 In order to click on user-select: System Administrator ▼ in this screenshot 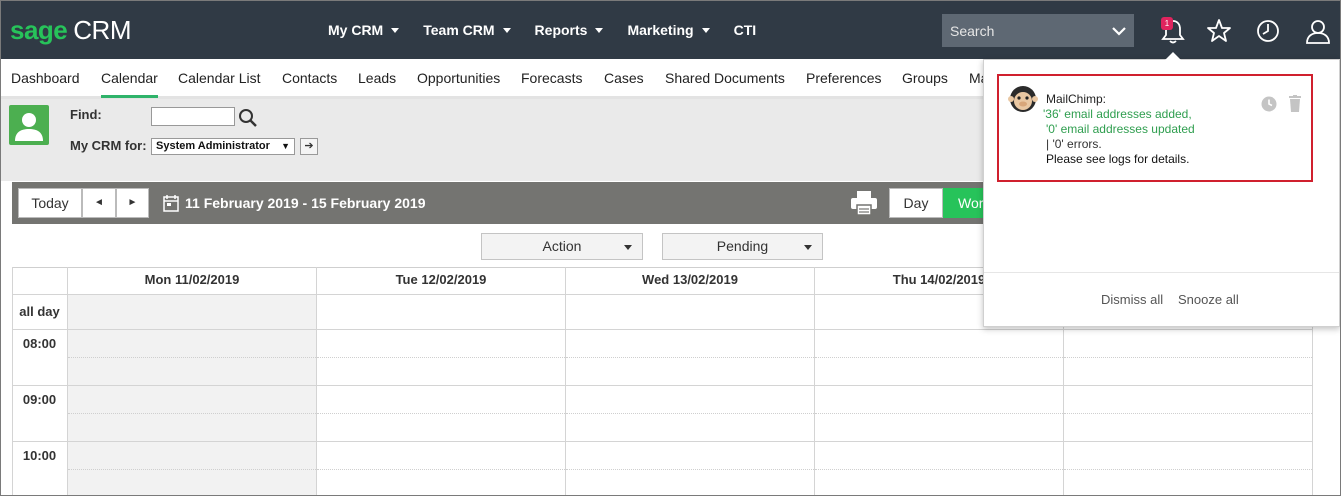, I will do `click(223, 146)`.